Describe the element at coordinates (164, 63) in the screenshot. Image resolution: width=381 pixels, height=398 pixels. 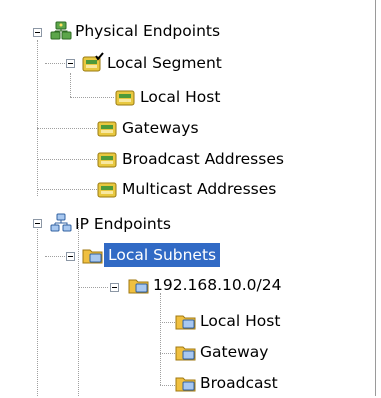
I see `tree-node-local-segment: Local Segment` at that location.